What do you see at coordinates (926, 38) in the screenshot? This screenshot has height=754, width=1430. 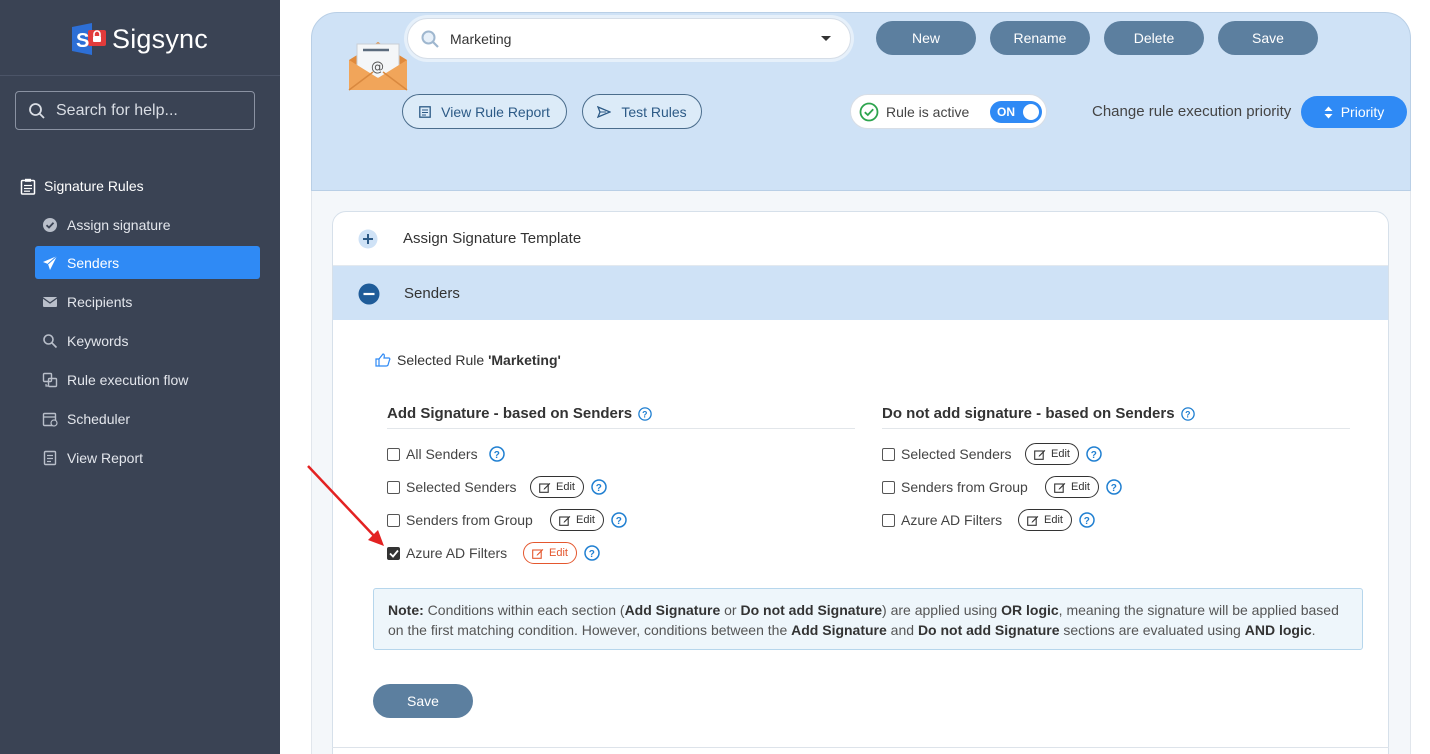 I see `new-rule-button: New` at bounding box center [926, 38].